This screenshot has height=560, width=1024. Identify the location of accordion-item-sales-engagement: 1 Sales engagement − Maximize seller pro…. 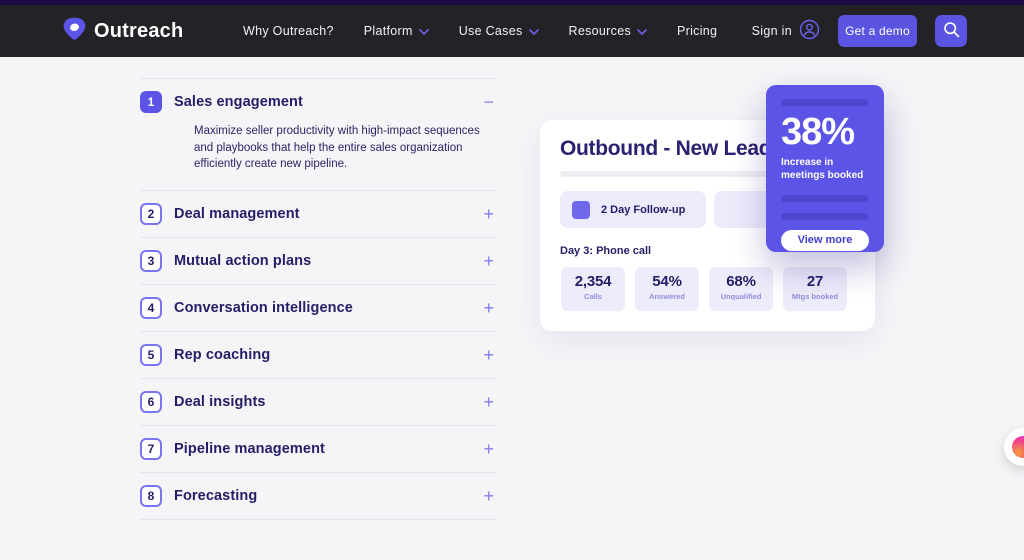
(318, 125).